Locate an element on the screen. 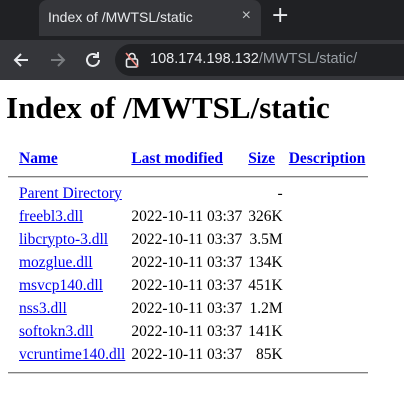 The height and width of the screenshot is (412, 404). not-secure-lock-icon is located at coordinates (132, 60).